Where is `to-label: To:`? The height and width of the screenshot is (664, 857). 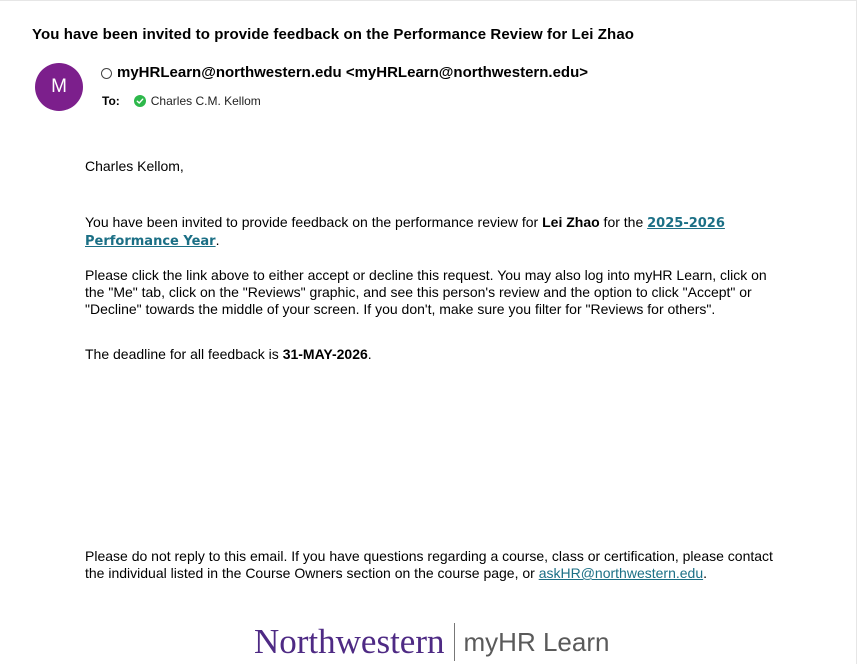
to-label: To: is located at coordinates (111, 101).